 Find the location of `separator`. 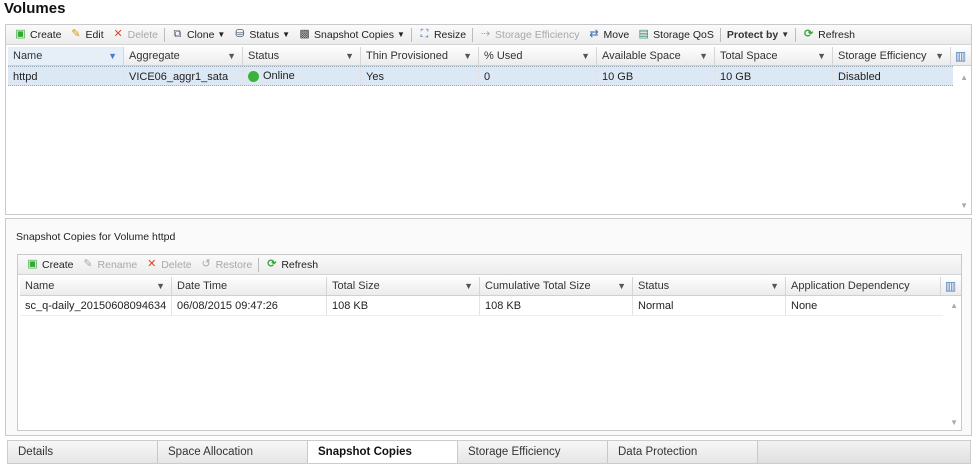

separator is located at coordinates (720, 34).